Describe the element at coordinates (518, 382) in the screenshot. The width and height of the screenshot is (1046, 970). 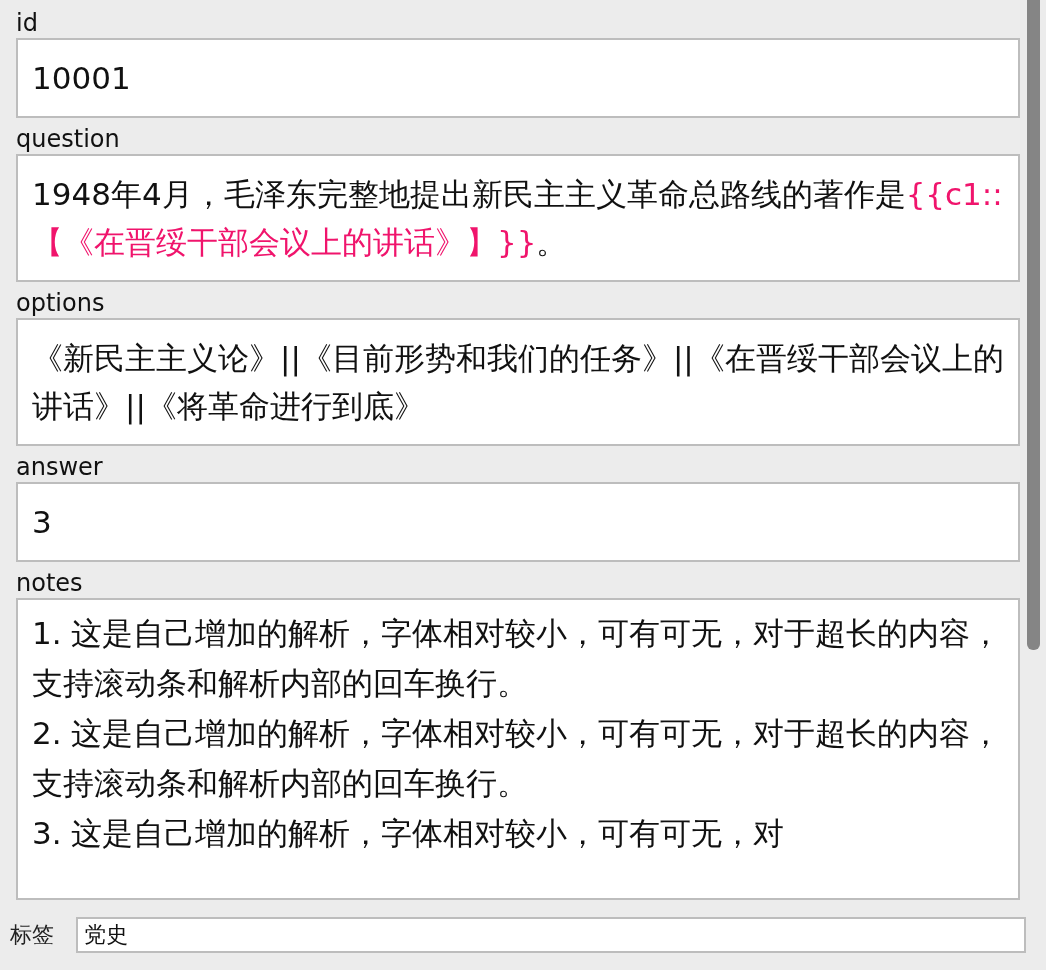
I see `field-editor: 《新民主主义论》||《目前形势和我们的任务》||《在晋绥干部会议上的讲话》||《将革命进行到底》` at that location.